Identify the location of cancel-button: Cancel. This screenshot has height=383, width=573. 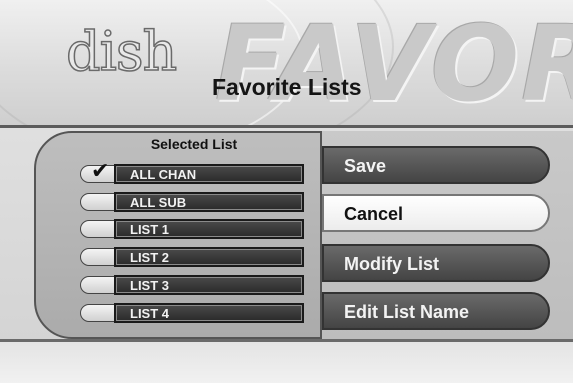
(436, 213).